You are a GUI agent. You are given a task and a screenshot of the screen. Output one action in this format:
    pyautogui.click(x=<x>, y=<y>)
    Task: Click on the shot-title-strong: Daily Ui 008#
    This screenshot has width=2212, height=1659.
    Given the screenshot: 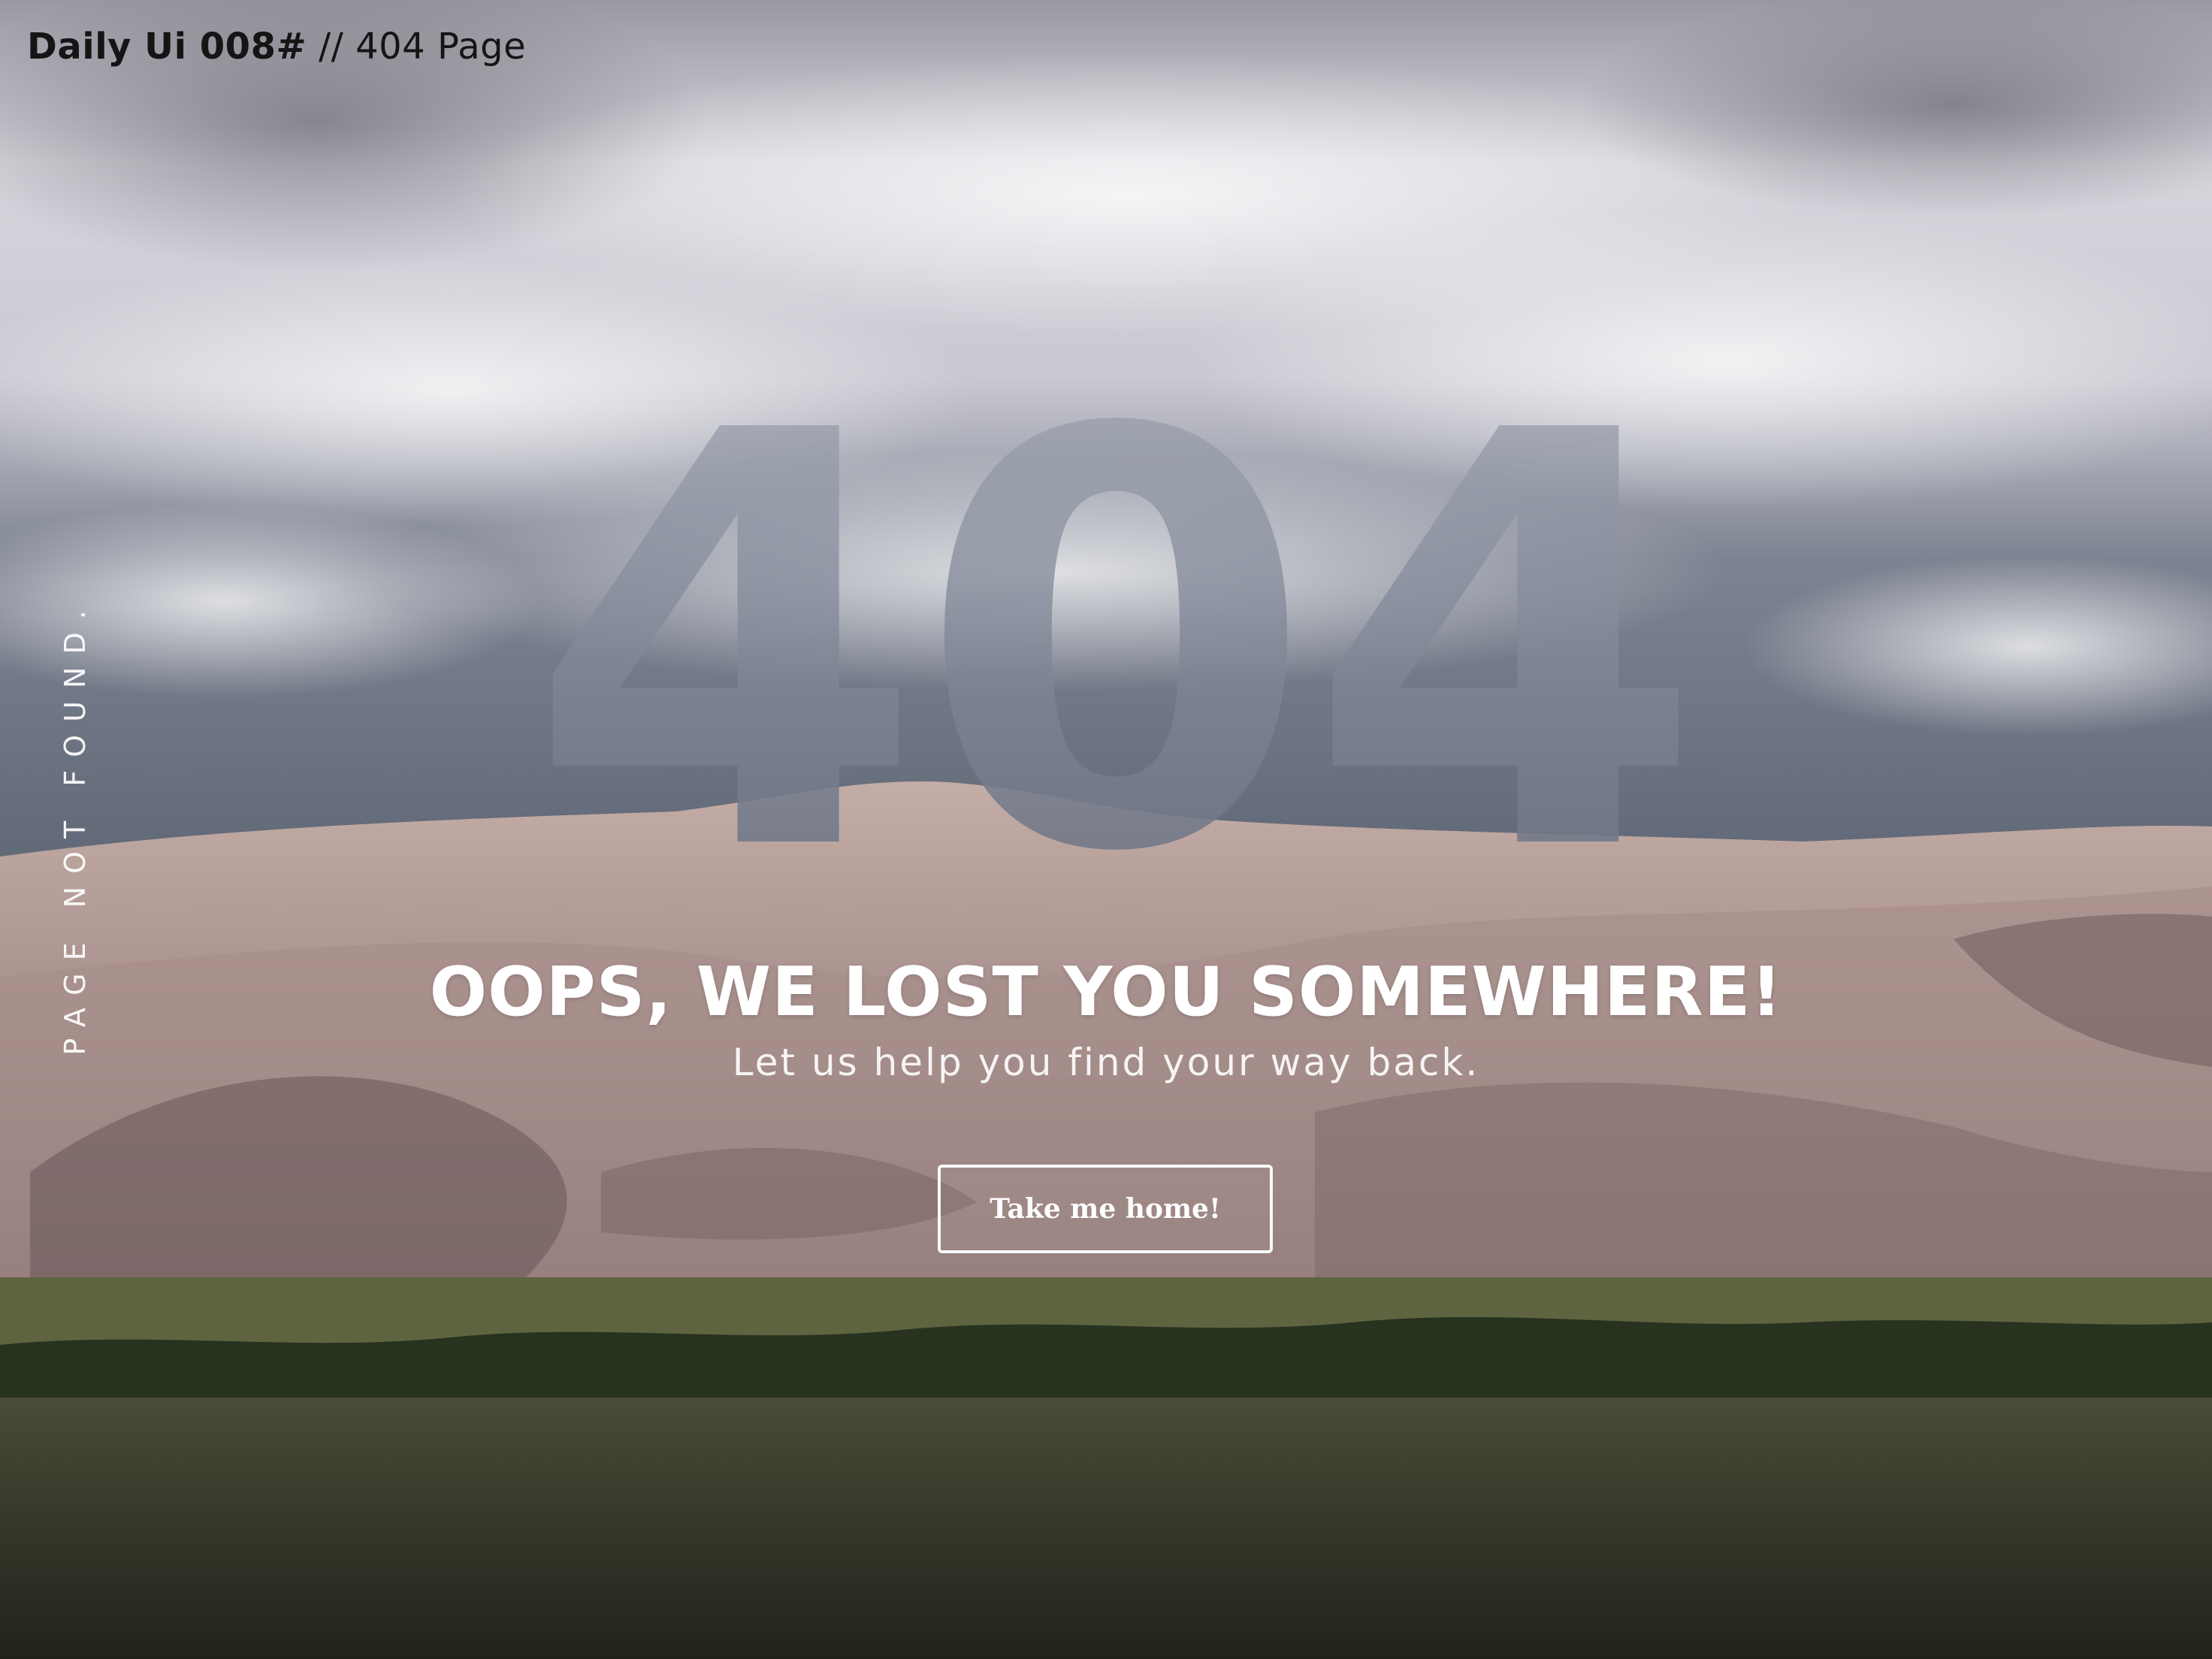 What is the action you would take?
    pyautogui.click(x=167, y=47)
    